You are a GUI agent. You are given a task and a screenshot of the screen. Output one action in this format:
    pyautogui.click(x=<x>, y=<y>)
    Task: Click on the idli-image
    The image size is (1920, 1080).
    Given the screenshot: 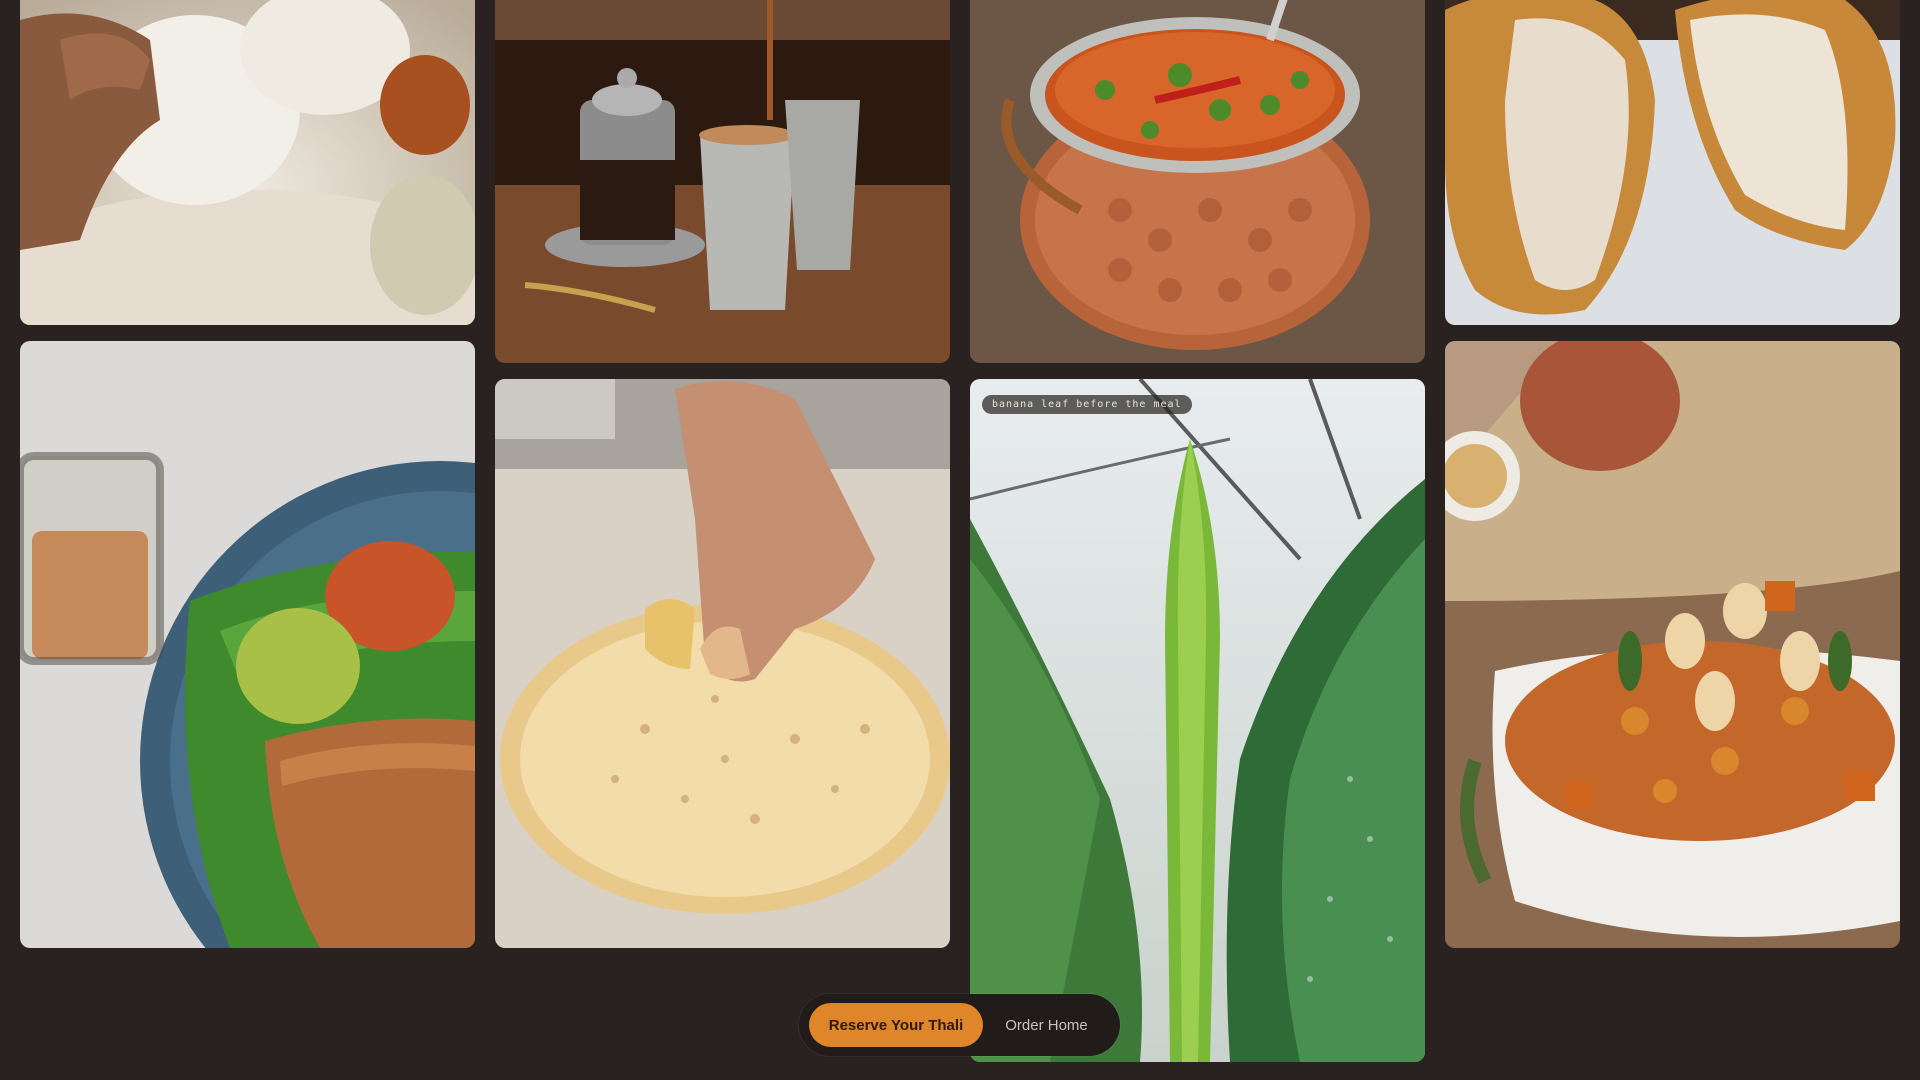 What is the action you would take?
    pyautogui.click(x=247, y=162)
    